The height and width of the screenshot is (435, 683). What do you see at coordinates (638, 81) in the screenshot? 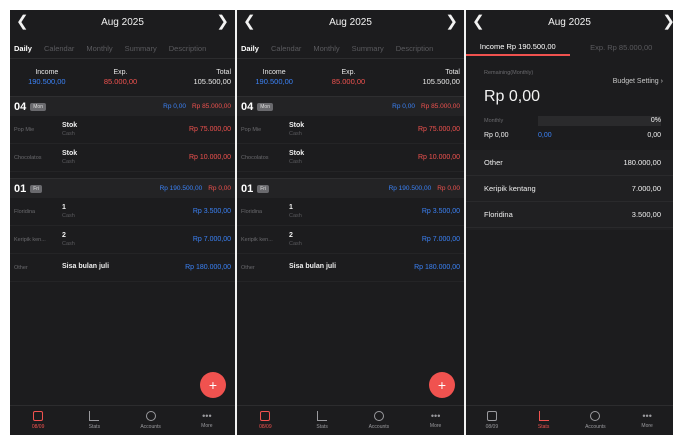
I see `budget-setting-button: Budget Setting ›` at bounding box center [638, 81].